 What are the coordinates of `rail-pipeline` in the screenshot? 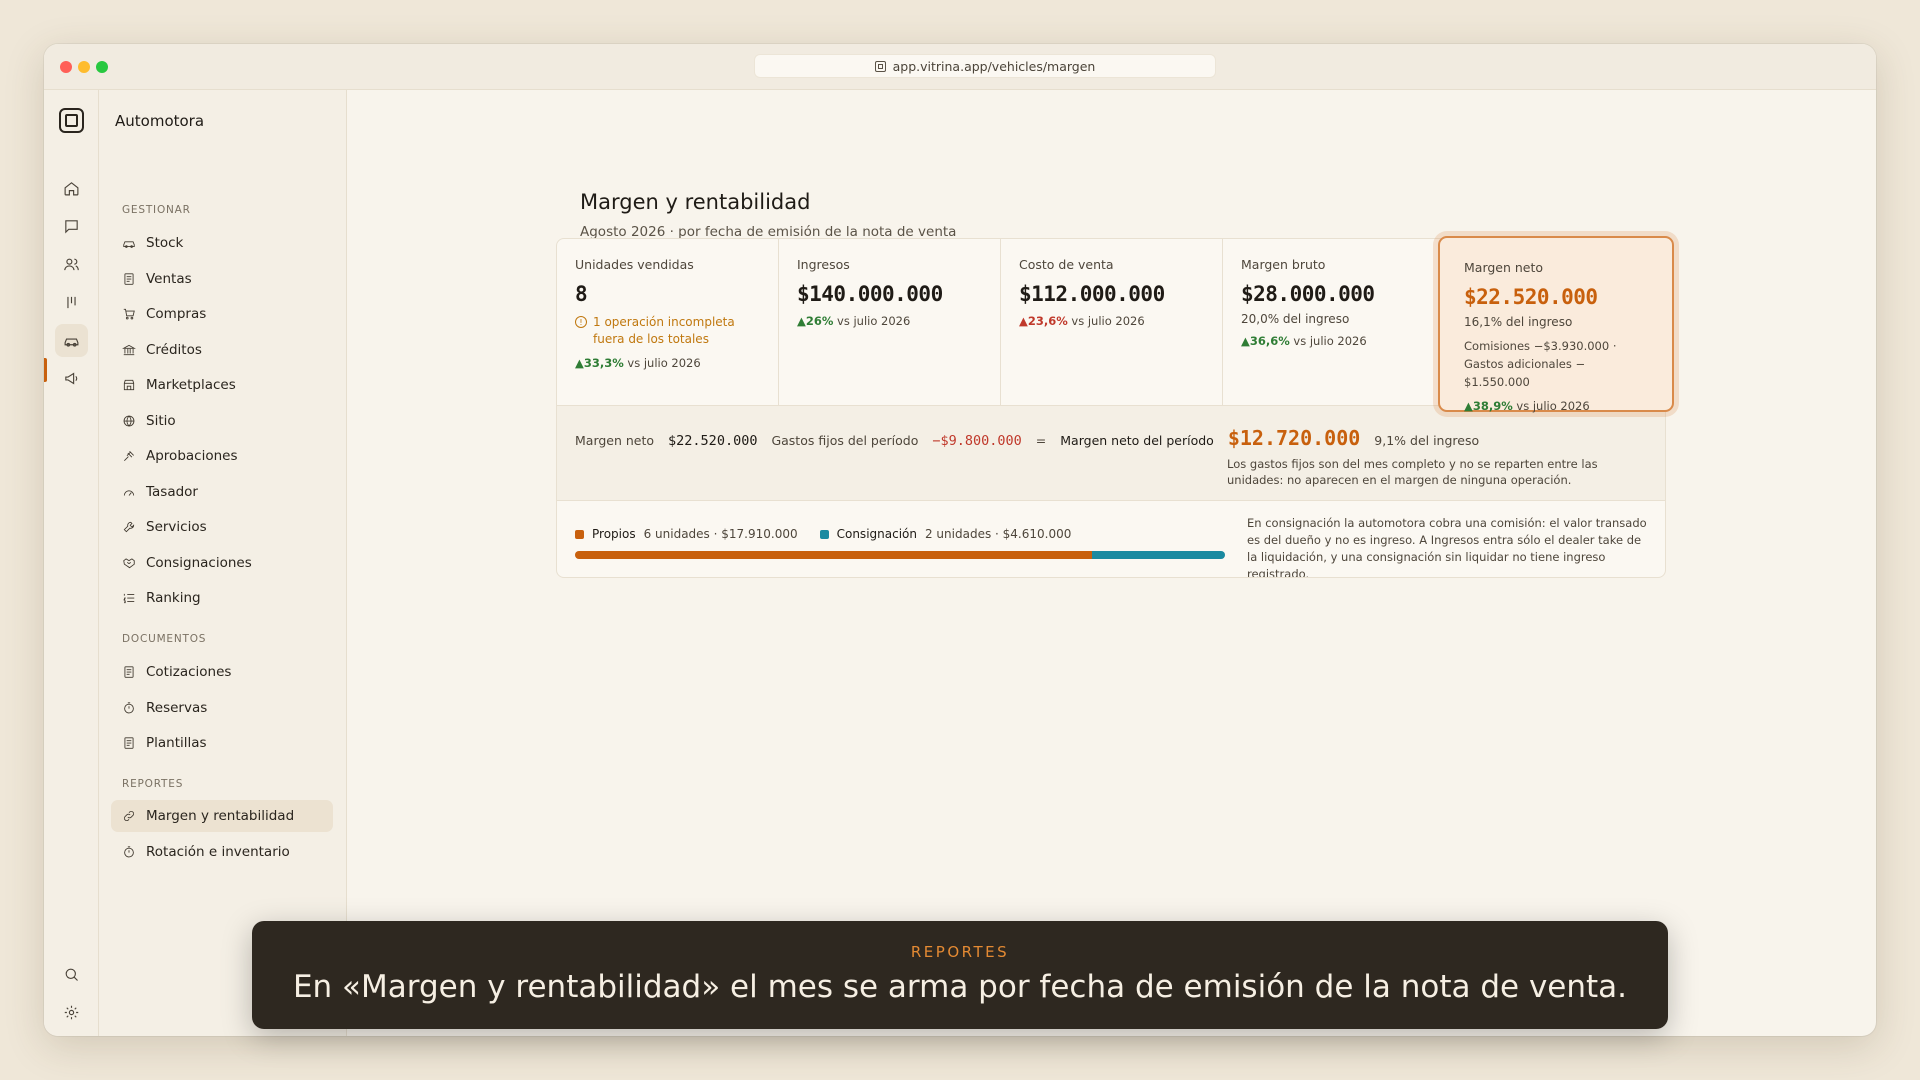 It's located at (71, 302).